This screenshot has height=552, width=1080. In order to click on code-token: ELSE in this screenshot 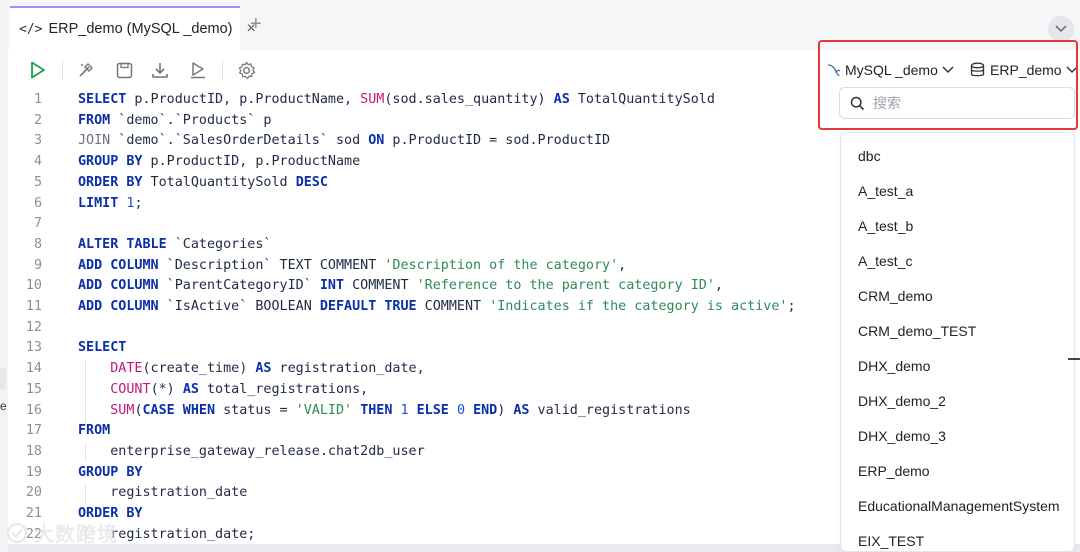, I will do `click(432, 410)`.